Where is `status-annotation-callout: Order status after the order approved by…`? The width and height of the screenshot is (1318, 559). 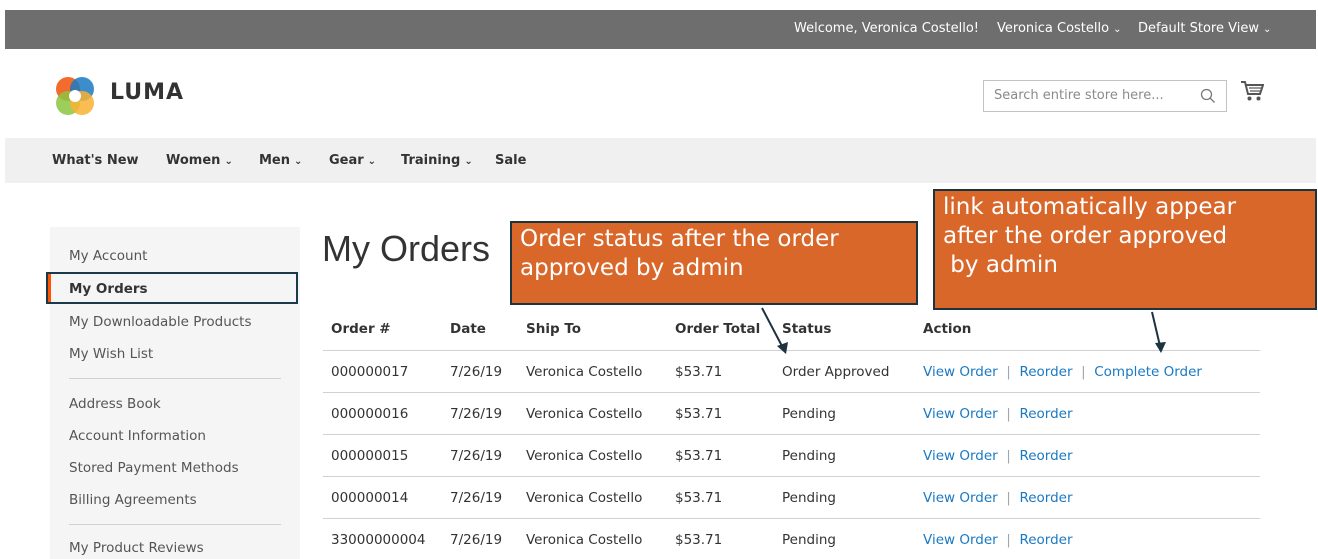 status-annotation-callout: Order status after the order approved by… is located at coordinates (714, 263).